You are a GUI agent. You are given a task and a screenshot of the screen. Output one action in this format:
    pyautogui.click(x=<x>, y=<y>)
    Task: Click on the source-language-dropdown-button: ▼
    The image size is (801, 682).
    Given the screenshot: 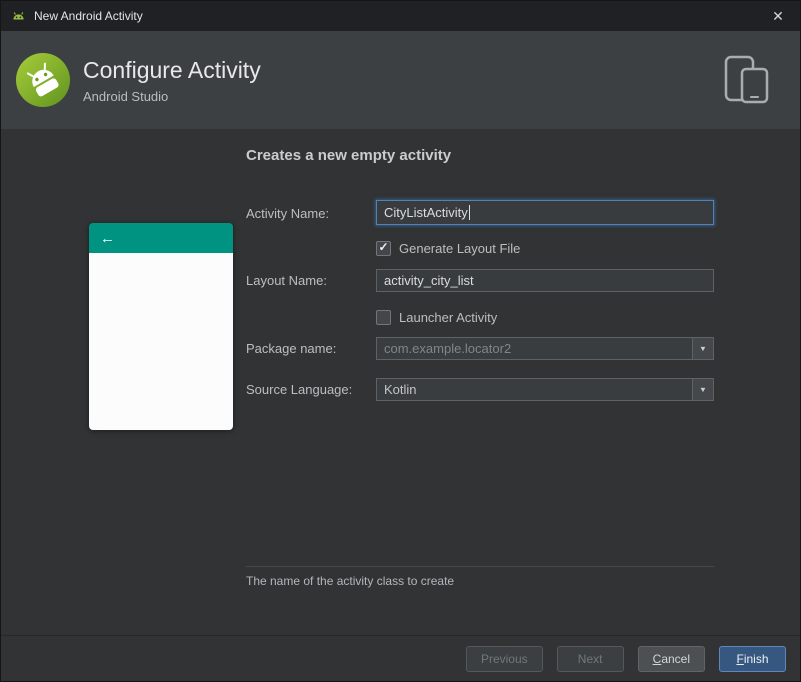 What is the action you would take?
    pyautogui.click(x=702, y=389)
    